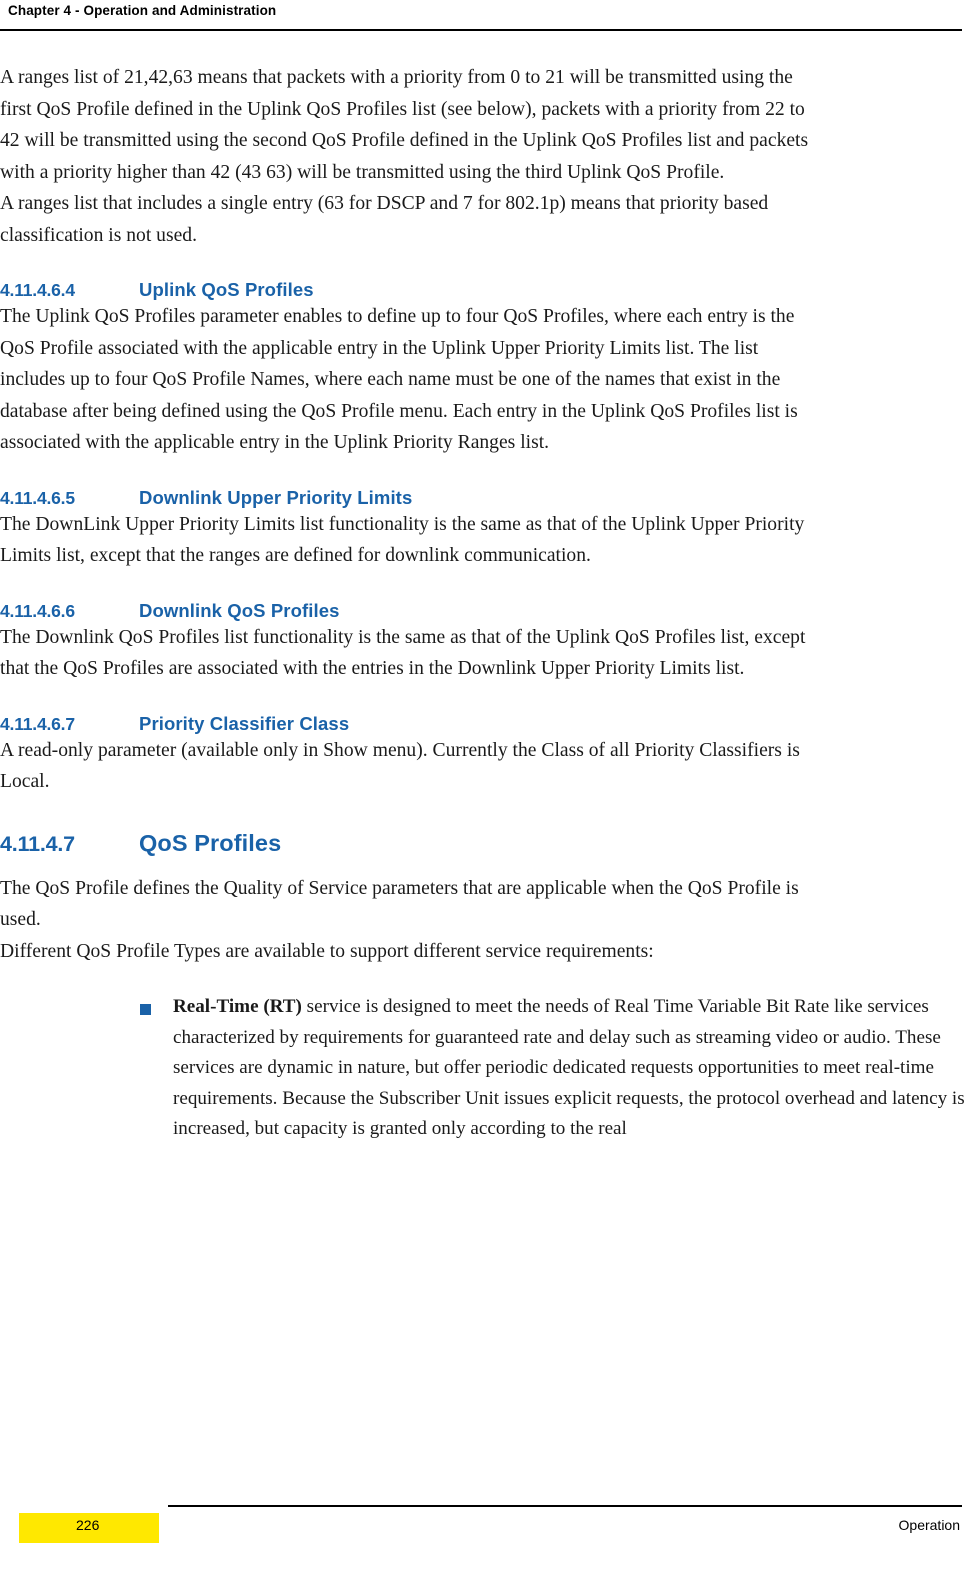  I want to click on page-footer: 226 Operation, so click(488, 1535).